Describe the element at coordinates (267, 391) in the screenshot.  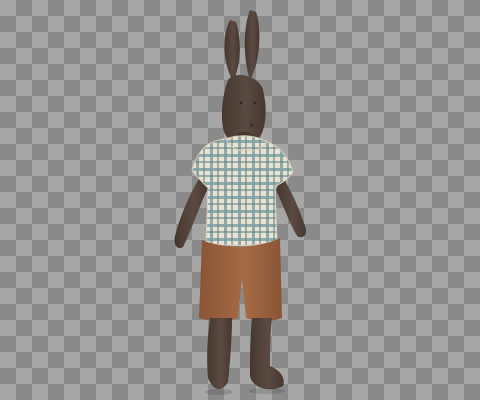
I see `right-foot-shadow` at that location.